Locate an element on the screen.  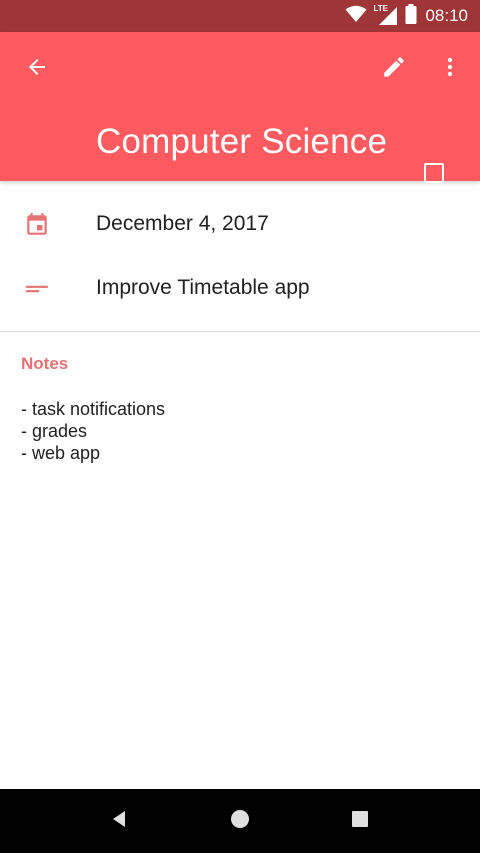
more-options-button is located at coordinates (450, 69).